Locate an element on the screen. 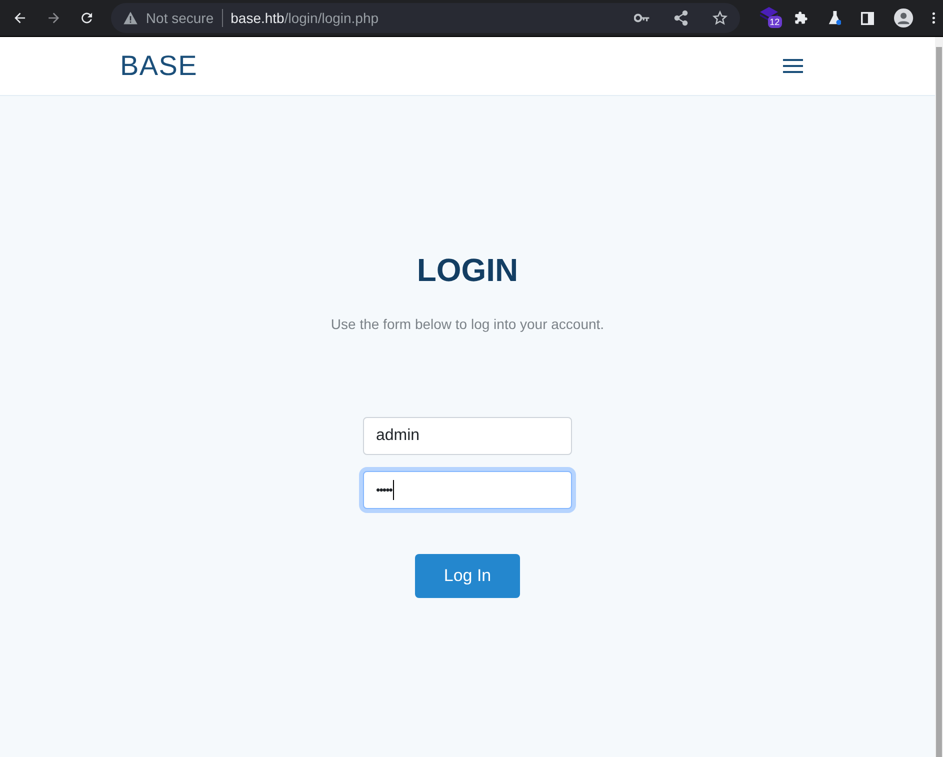  menu-dots-icon is located at coordinates (934, 18).